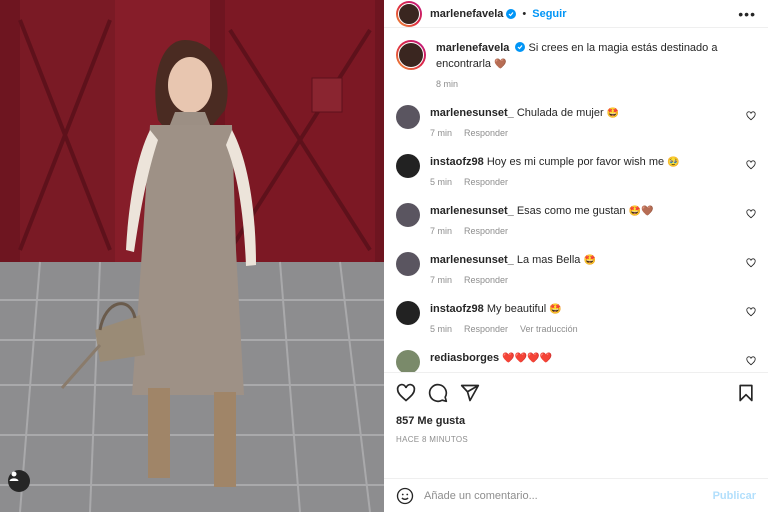 The width and height of the screenshot is (768, 512). I want to click on caption-avatar, so click(411, 55).